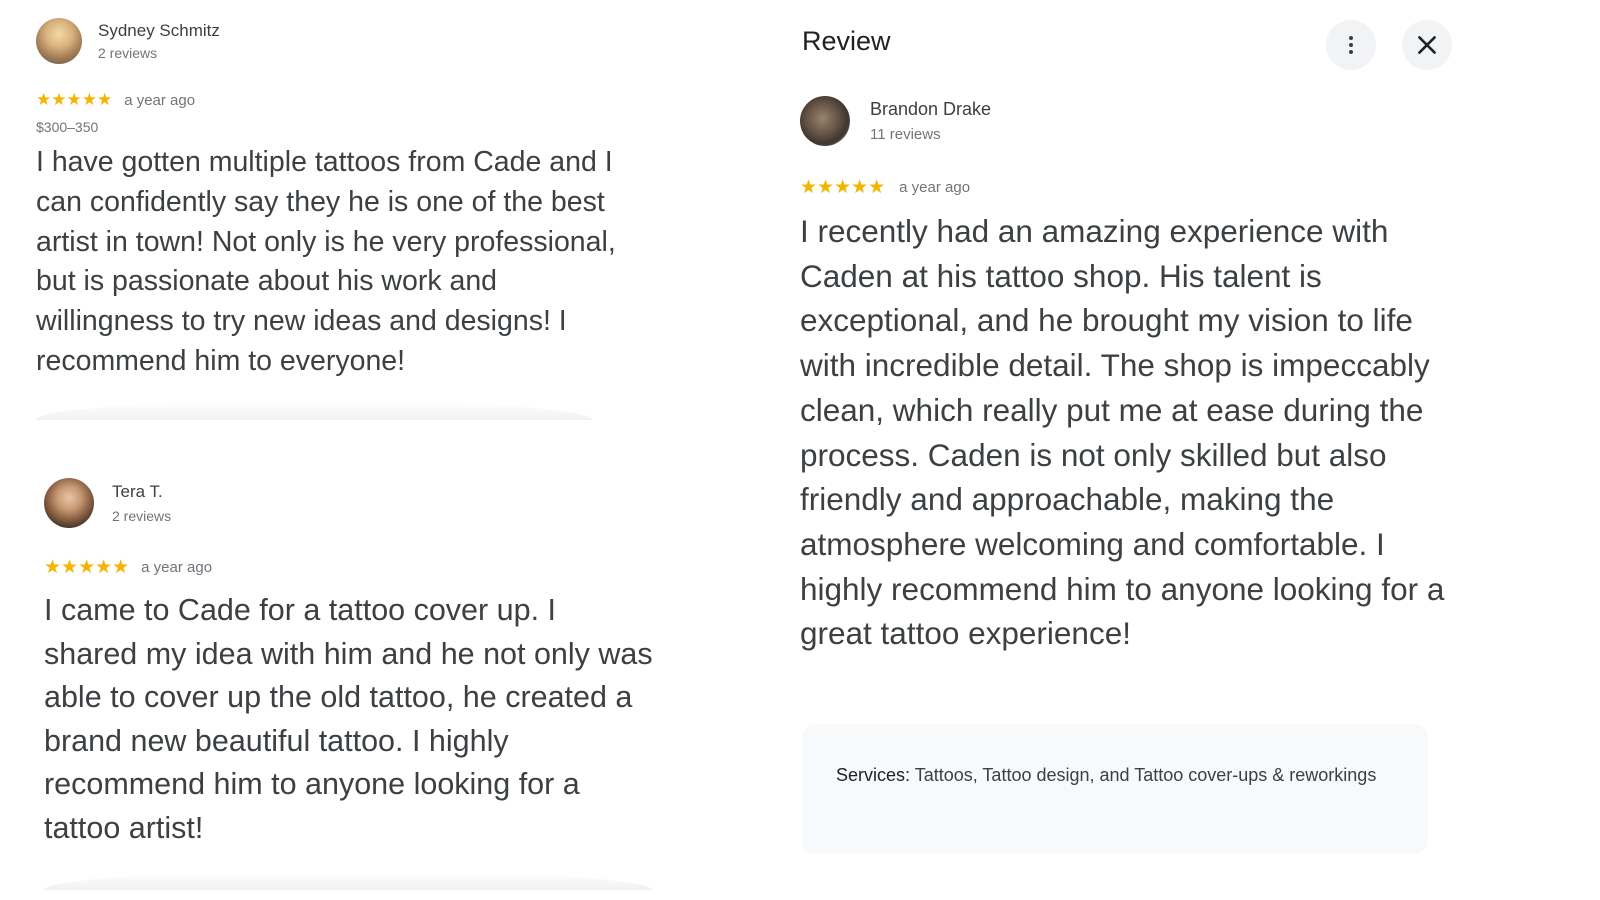 Image resolution: width=1600 pixels, height=900 pixels. Describe the element at coordinates (1125, 121) in the screenshot. I see `reviewer-header: Brandon Drake 11 reviews` at that location.